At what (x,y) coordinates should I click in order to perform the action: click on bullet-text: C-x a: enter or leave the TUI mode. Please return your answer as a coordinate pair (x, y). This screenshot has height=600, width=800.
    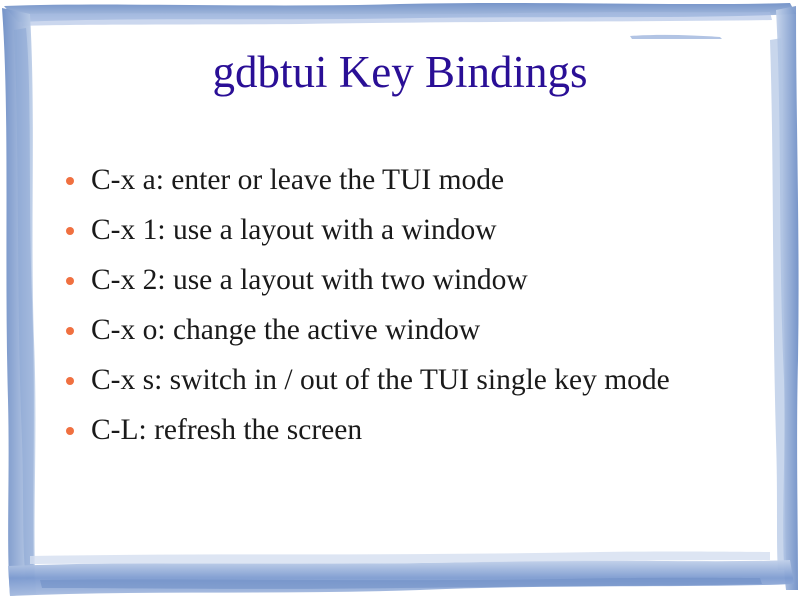
    Looking at the image, I should click on (298, 179).